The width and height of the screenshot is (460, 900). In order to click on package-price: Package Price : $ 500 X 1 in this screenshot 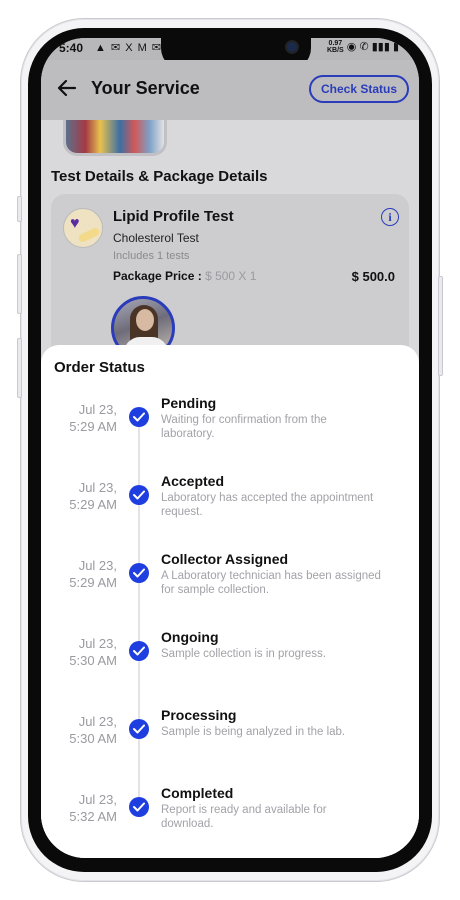, I will do `click(184, 276)`.